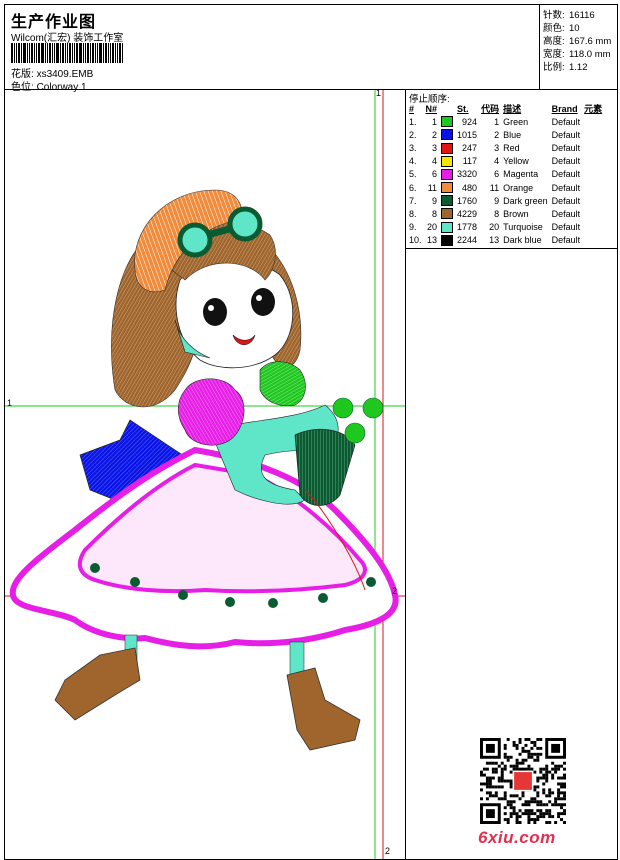 The height and width of the screenshot is (860, 620). I want to click on row-description: Green, so click(516, 121).